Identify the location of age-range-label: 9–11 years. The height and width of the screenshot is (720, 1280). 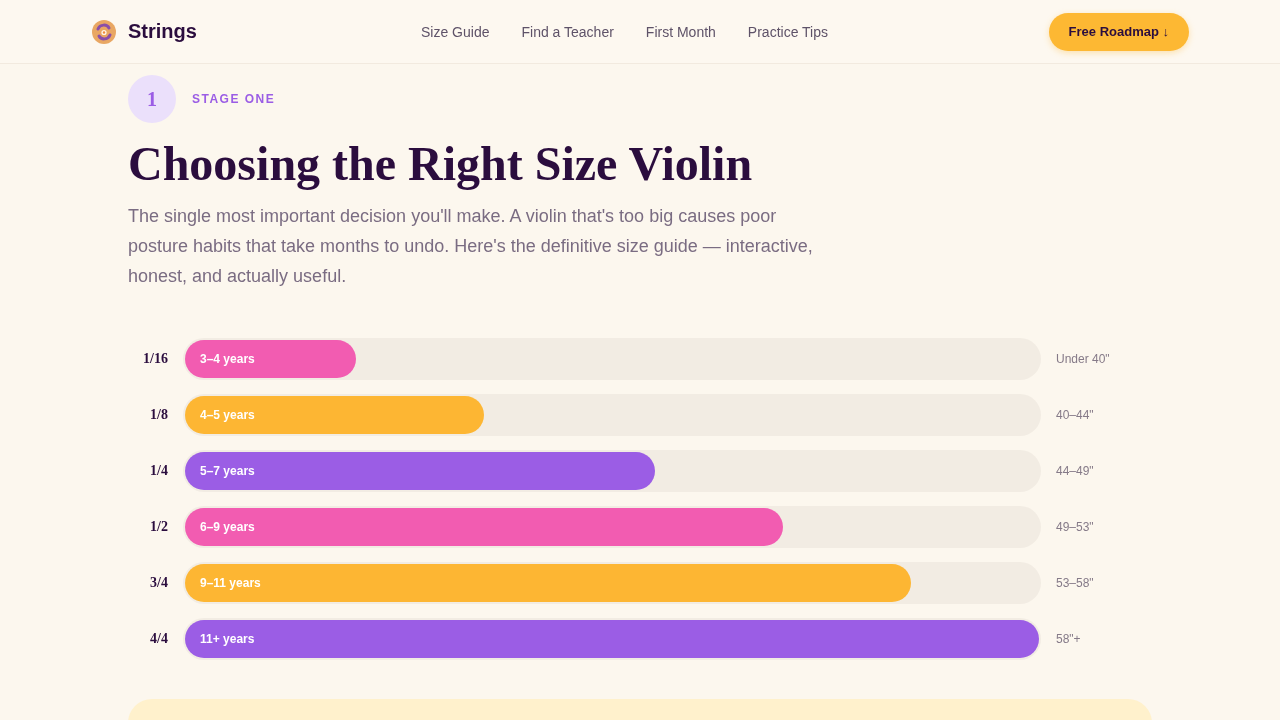
(230, 583).